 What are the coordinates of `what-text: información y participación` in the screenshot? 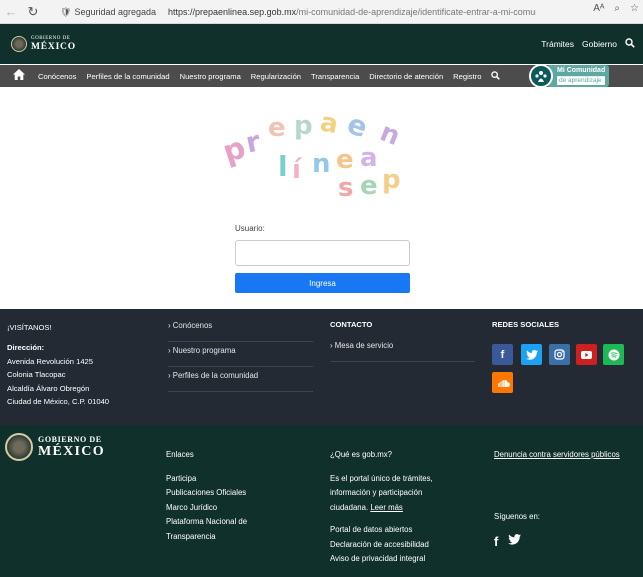 It's located at (376, 492).